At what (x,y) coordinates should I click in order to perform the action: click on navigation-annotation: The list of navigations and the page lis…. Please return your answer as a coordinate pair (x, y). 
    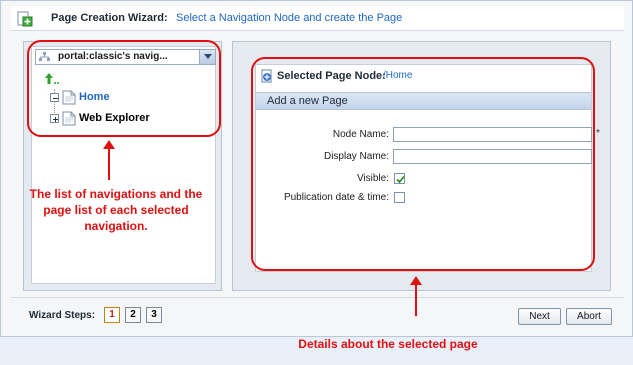
    Looking at the image, I should click on (116, 210).